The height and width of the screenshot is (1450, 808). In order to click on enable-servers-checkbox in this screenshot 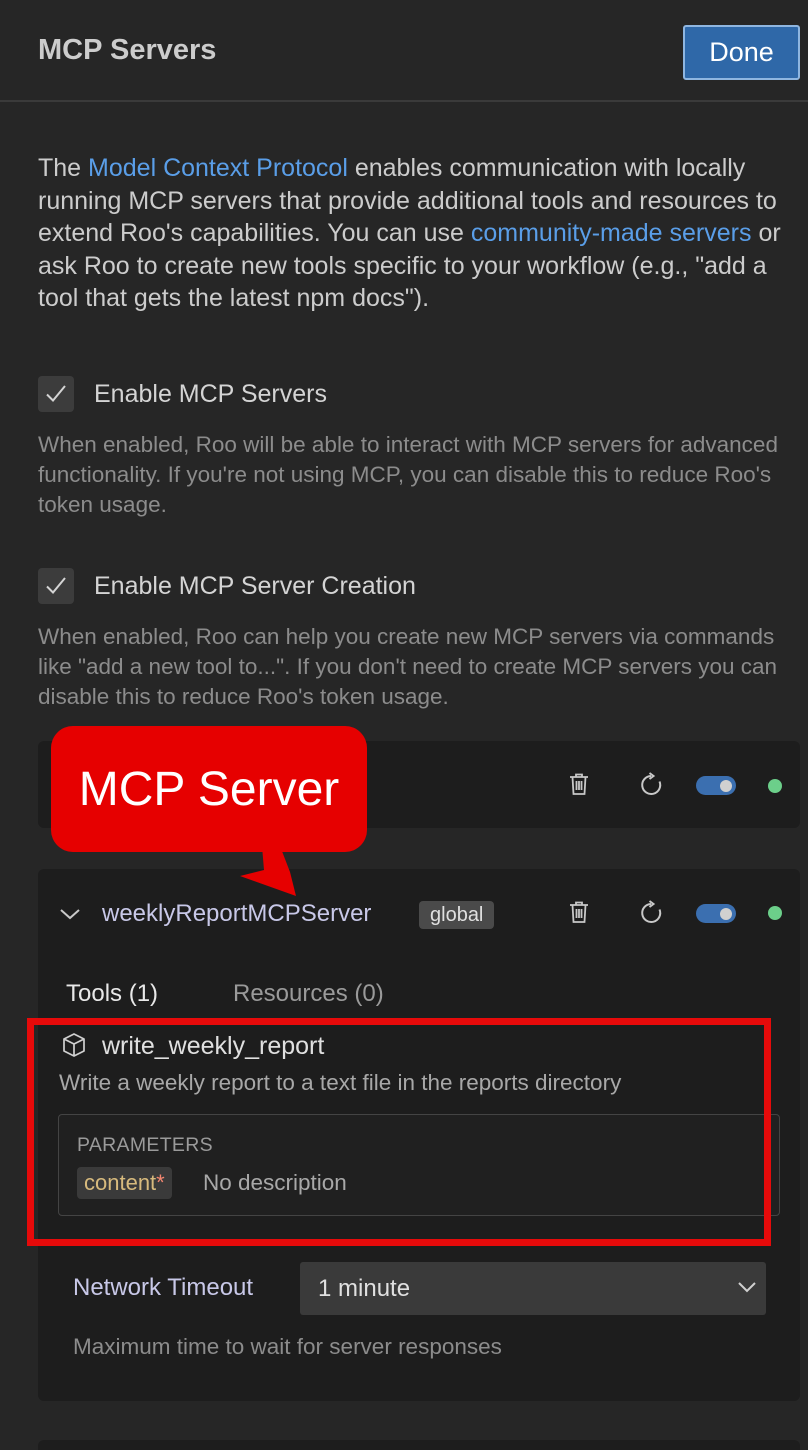, I will do `click(56, 394)`.